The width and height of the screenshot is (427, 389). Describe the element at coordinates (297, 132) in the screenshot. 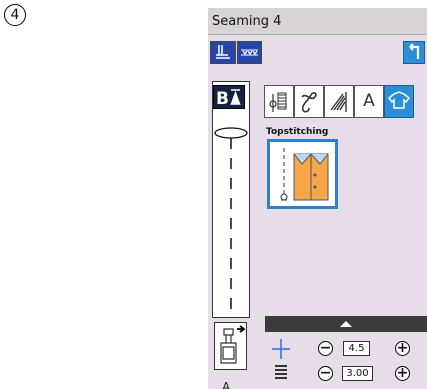

I see `section-label: Topstitching` at that location.